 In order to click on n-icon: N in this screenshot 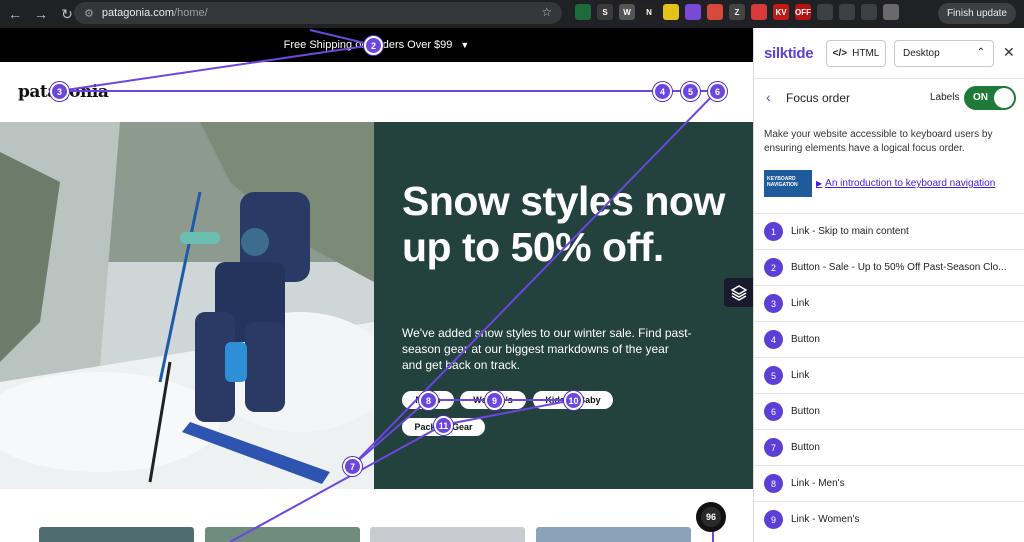, I will do `click(649, 12)`.